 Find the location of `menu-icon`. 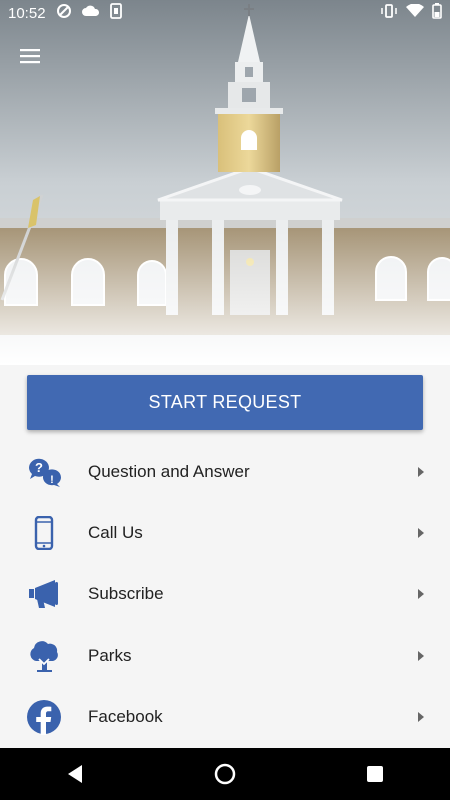

menu-icon is located at coordinates (30, 56).